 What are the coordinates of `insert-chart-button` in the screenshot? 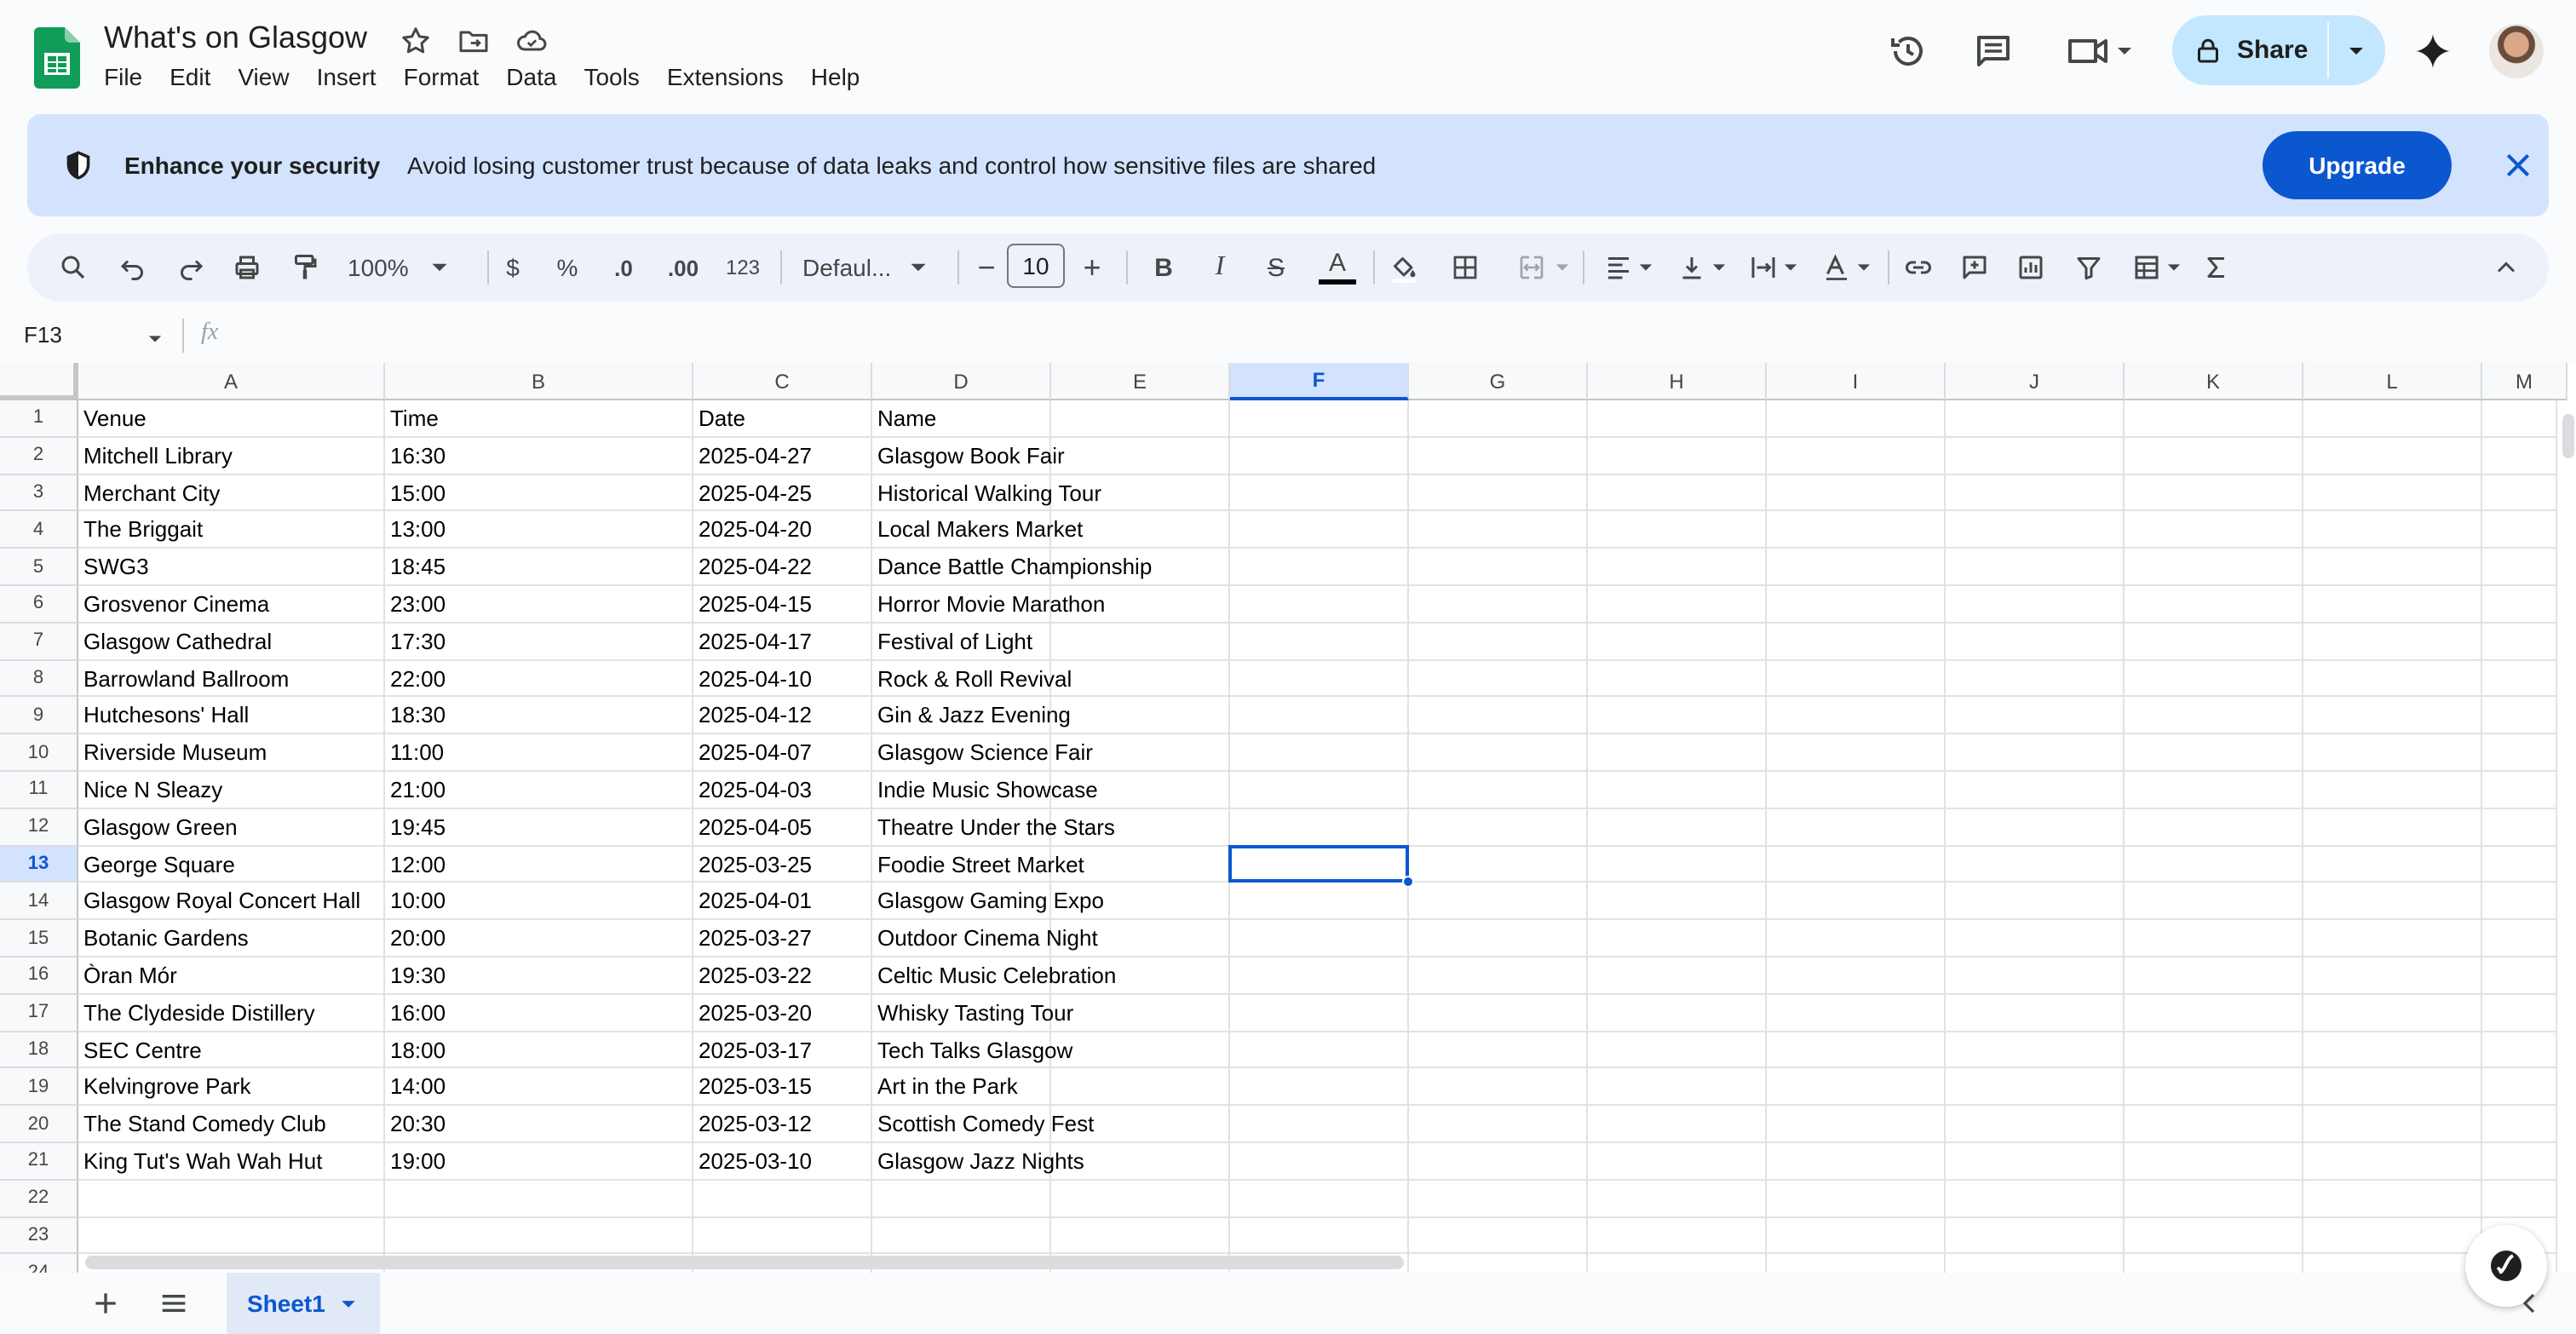 It's located at (2031, 267).